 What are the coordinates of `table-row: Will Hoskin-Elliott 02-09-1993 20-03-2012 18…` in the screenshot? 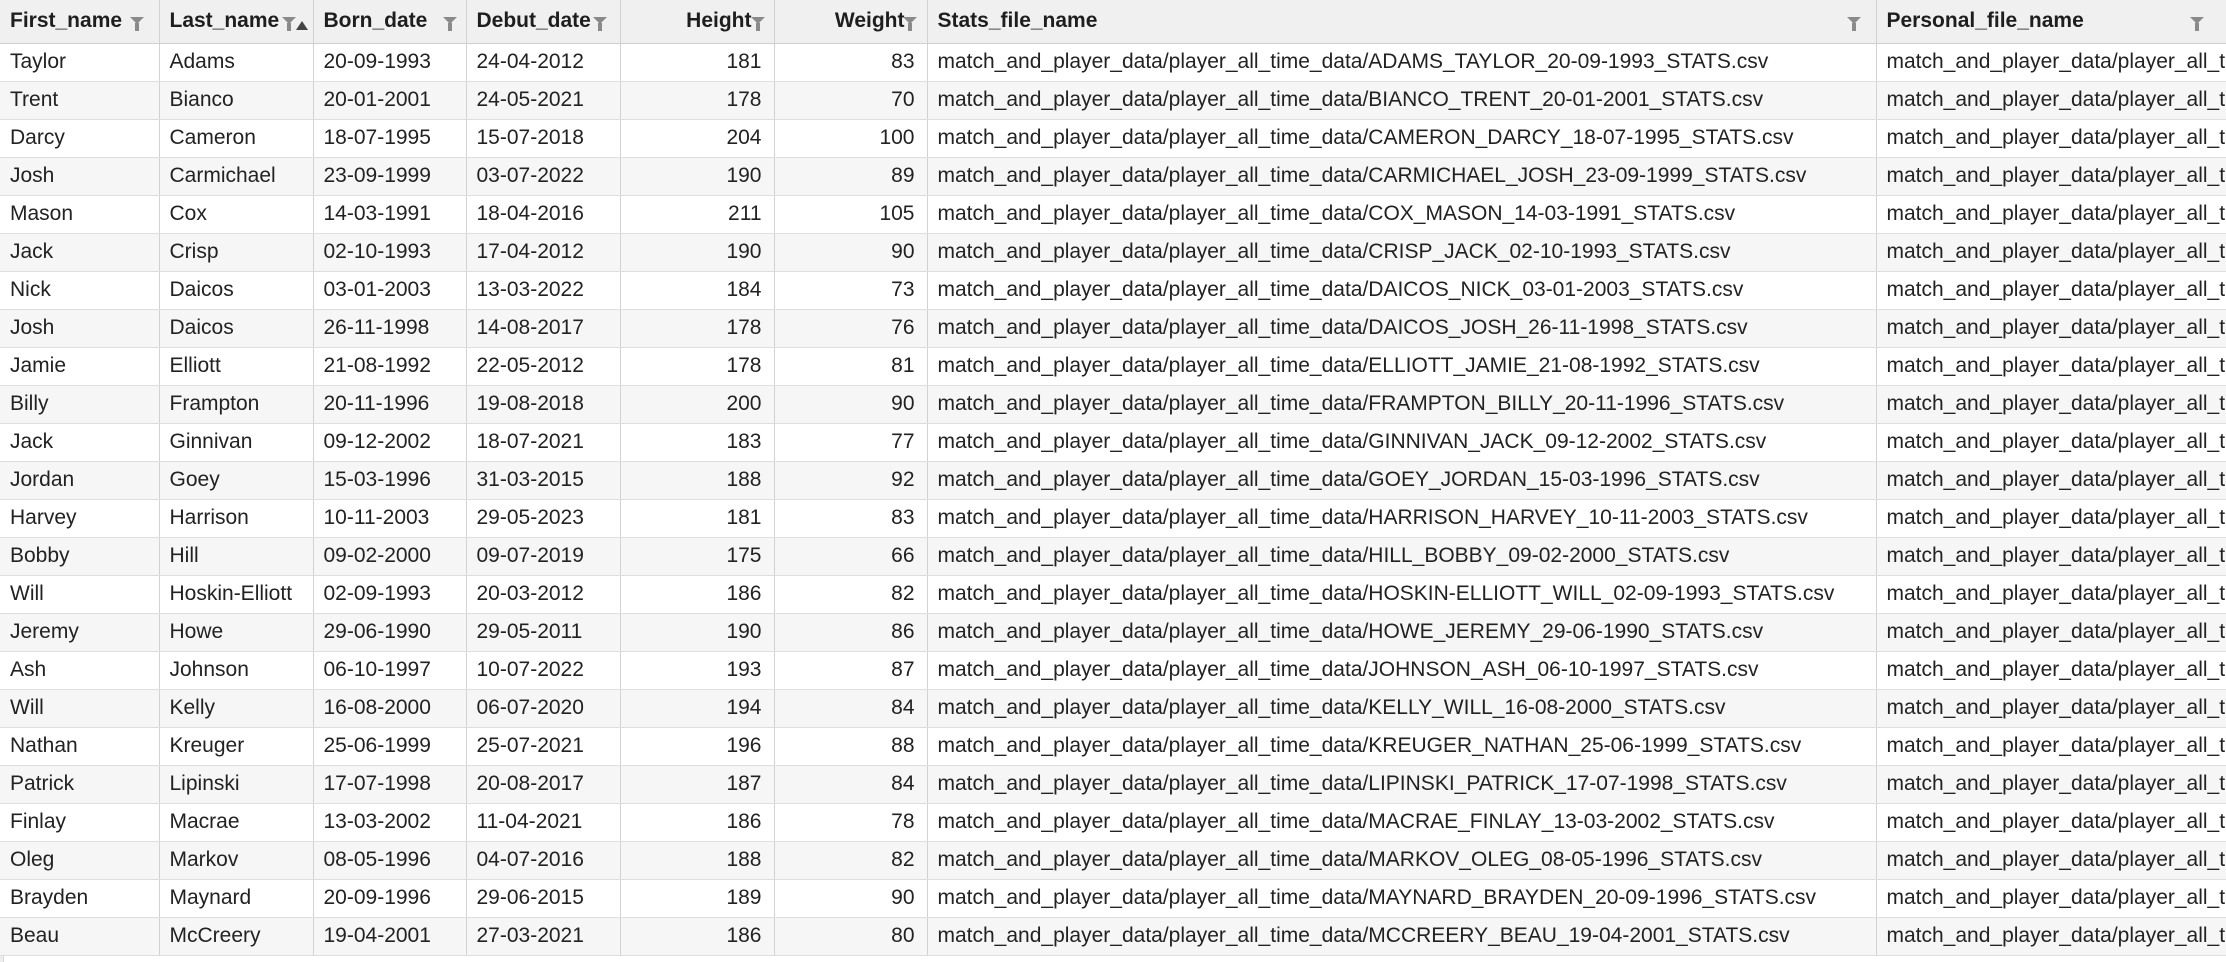 It's located at (1113, 594).